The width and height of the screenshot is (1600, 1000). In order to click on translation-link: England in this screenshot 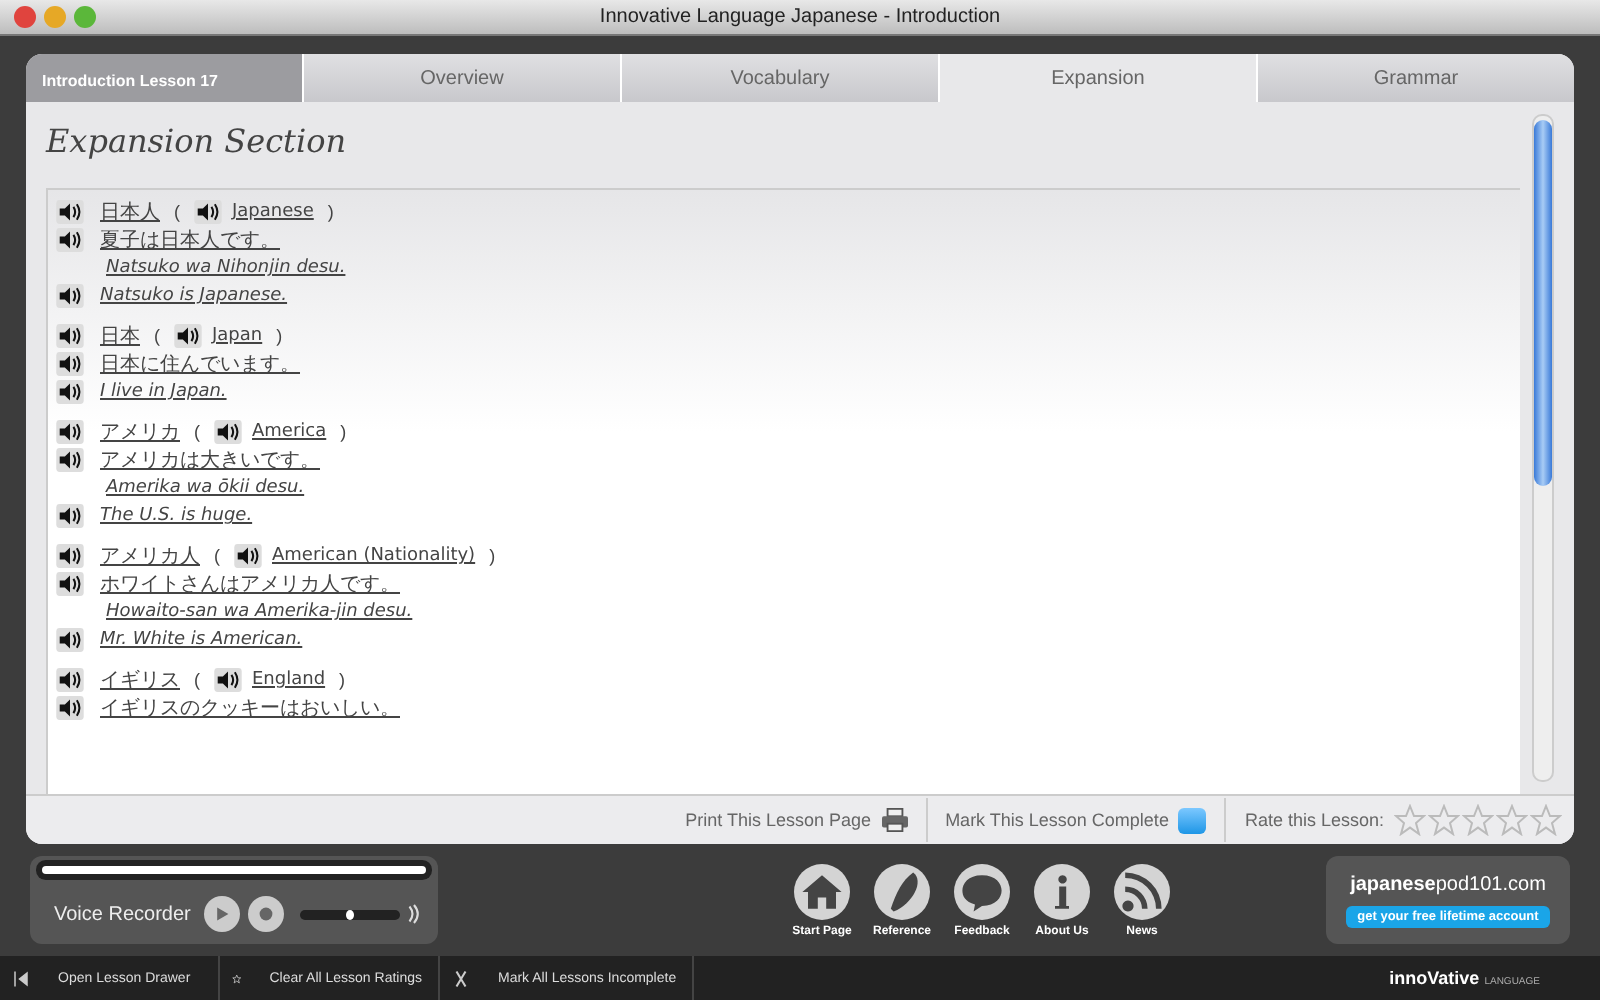, I will do `click(289, 680)`.